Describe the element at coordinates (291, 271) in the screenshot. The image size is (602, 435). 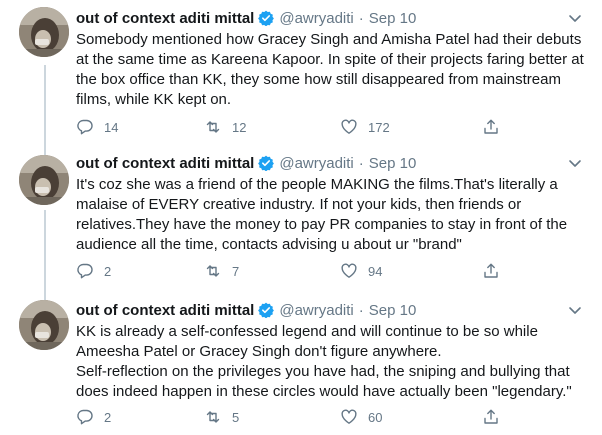
I see `tweet-actions: 2 7 94` at that location.